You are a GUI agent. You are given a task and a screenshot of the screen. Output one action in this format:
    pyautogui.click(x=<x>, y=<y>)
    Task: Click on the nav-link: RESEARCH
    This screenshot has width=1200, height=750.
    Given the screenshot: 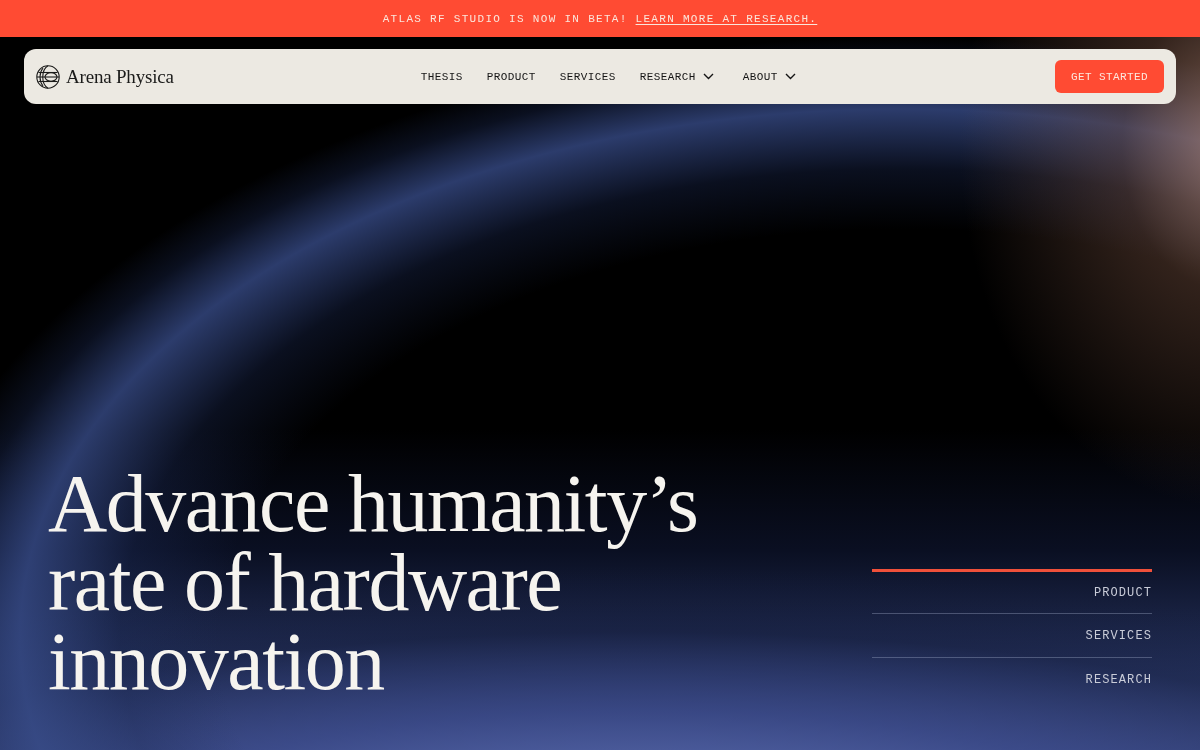 What is the action you would take?
    pyautogui.click(x=679, y=76)
    